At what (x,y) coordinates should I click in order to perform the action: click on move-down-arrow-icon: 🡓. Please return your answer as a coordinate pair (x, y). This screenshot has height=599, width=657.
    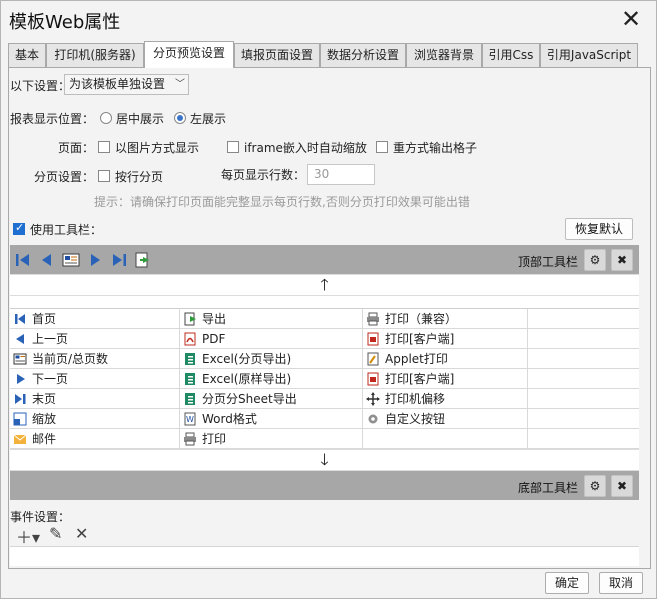
    Looking at the image, I should click on (324, 460).